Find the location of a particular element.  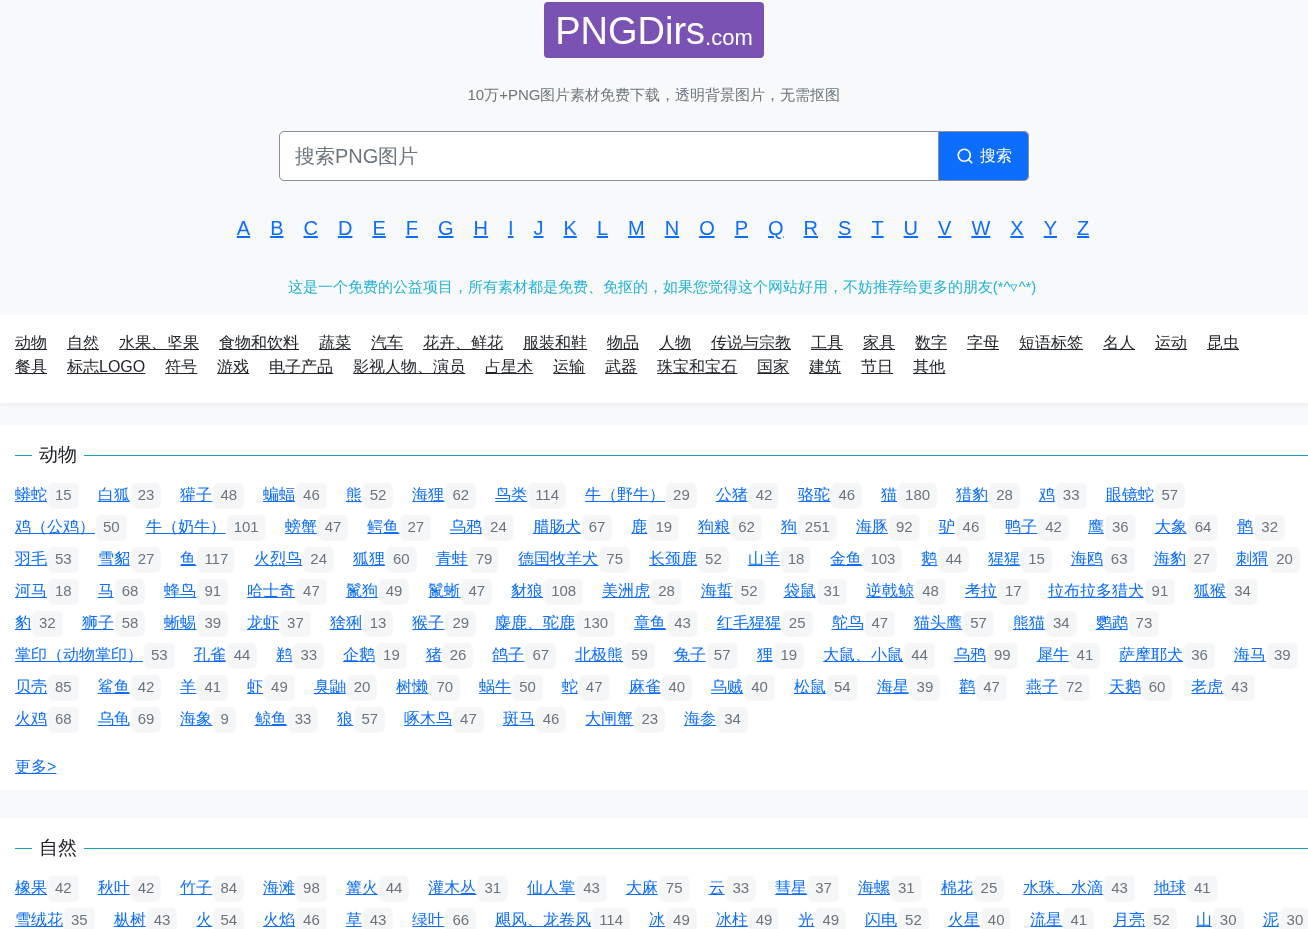

more-link: 更多> is located at coordinates (36, 766).